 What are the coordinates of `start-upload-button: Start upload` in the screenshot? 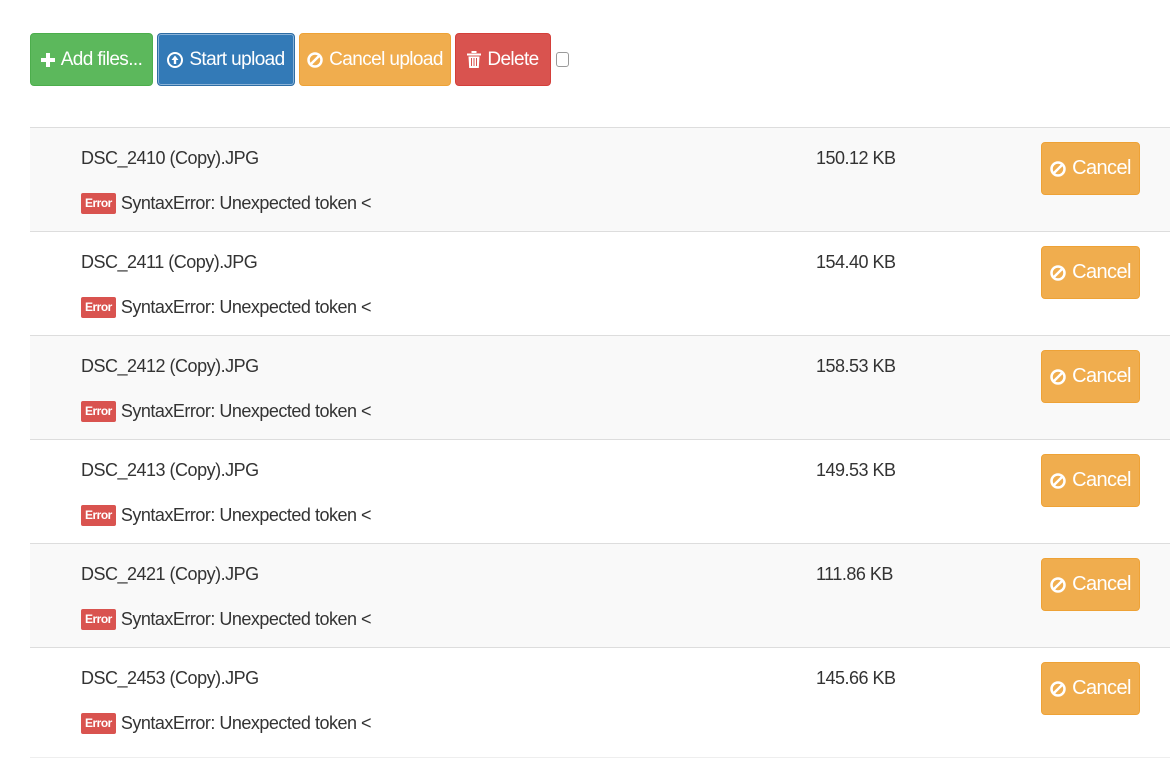 It's located at (226, 59).